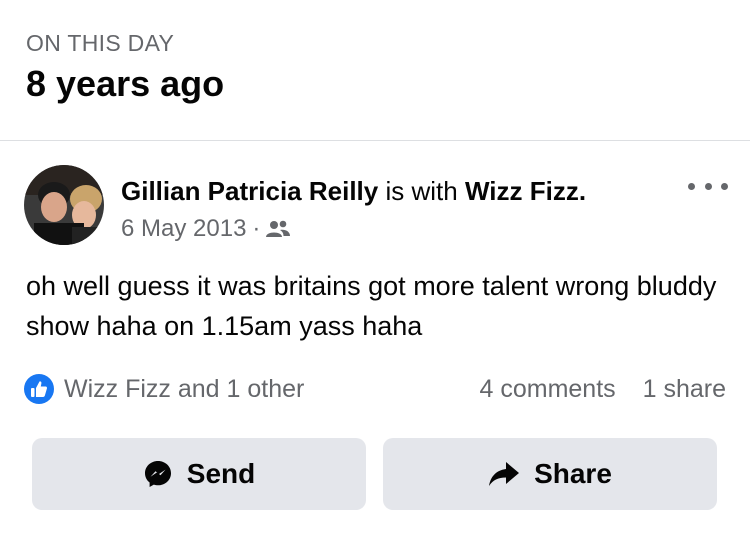 The height and width of the screenshot is (540, 750). Describe the element at coordinates (184, 388) in the screenshot. I see `reactions-text: Wizz Fizz and 1 other` at that location.